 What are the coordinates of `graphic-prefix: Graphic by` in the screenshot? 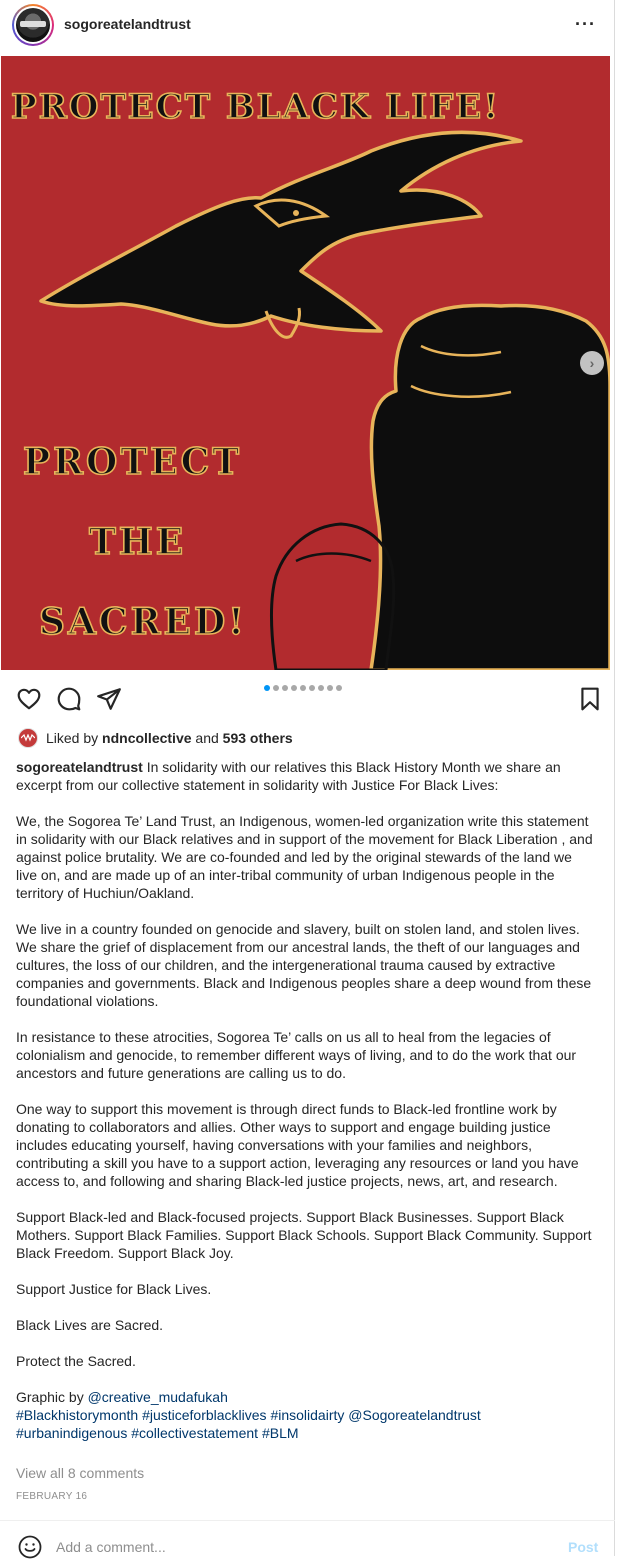 It's located at (50, 1397).